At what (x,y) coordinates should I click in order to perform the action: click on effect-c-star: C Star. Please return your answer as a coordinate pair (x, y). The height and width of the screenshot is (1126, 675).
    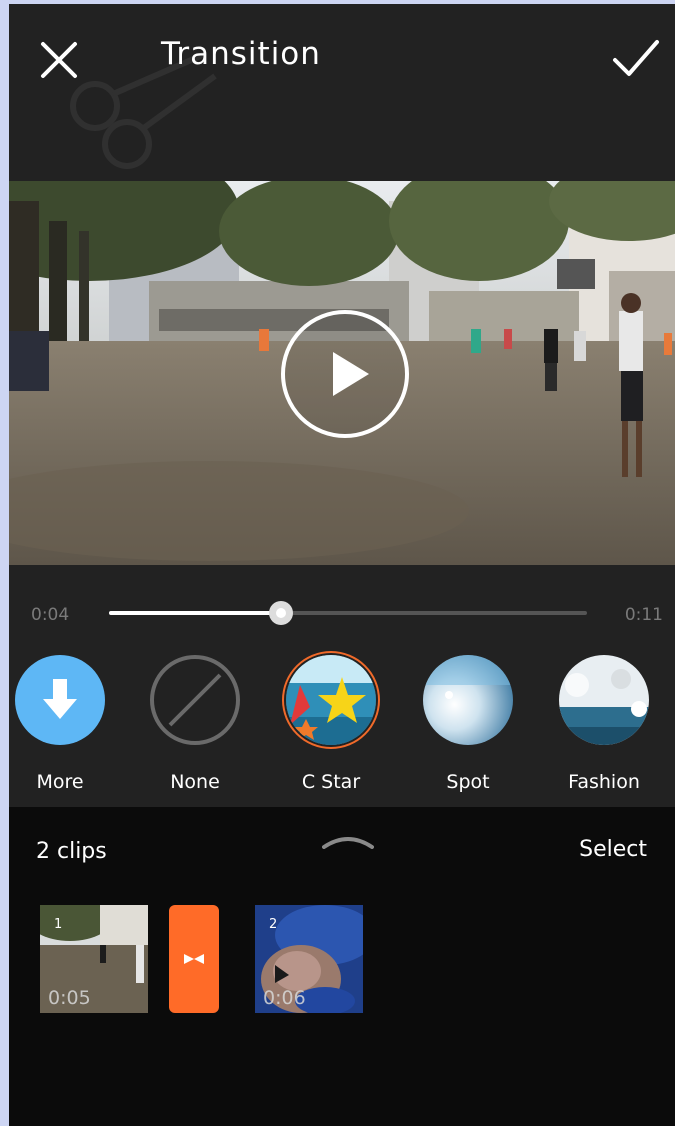
    Looking at the image, I should click on (331, 724).